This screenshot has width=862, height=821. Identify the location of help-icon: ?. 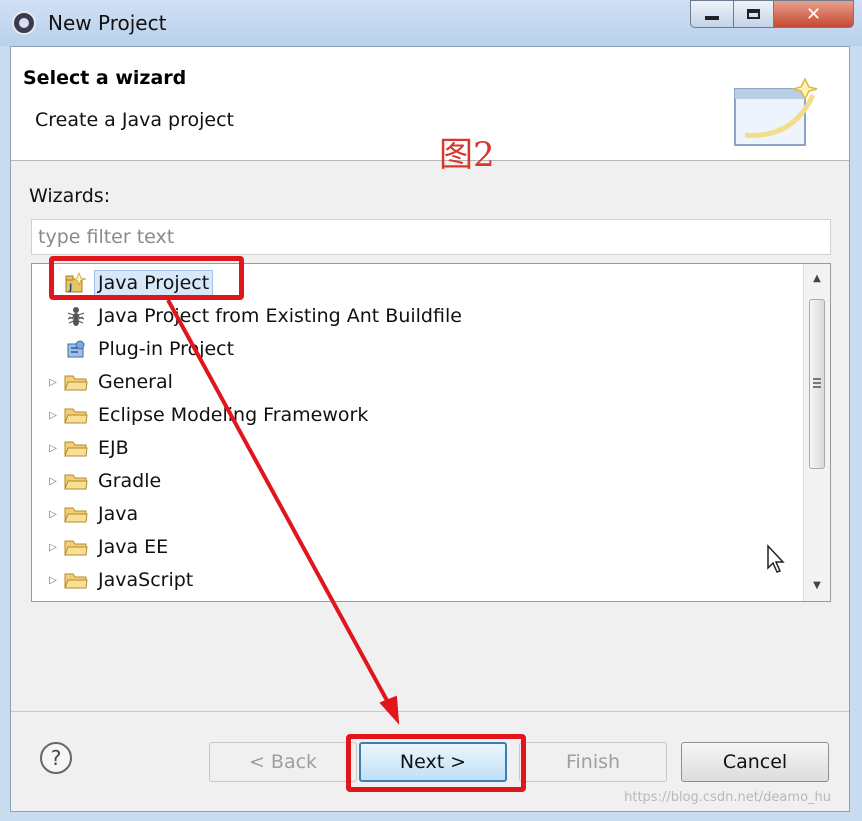
(56, 758).